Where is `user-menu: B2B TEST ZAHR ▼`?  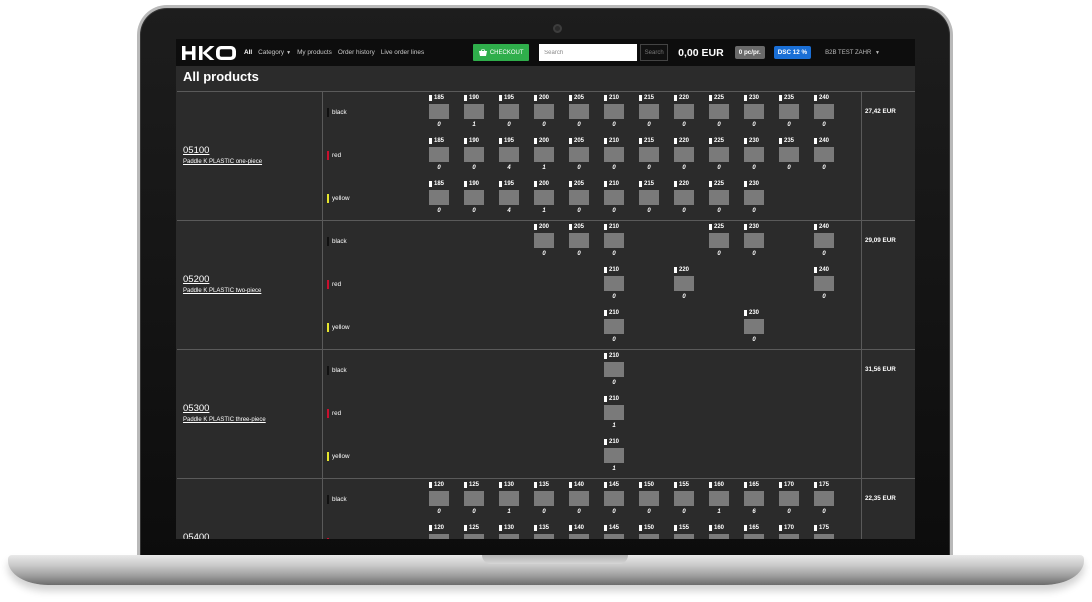
user-menu: B2B TEST ZAHR ▼ is located at coordinates (852, 53).